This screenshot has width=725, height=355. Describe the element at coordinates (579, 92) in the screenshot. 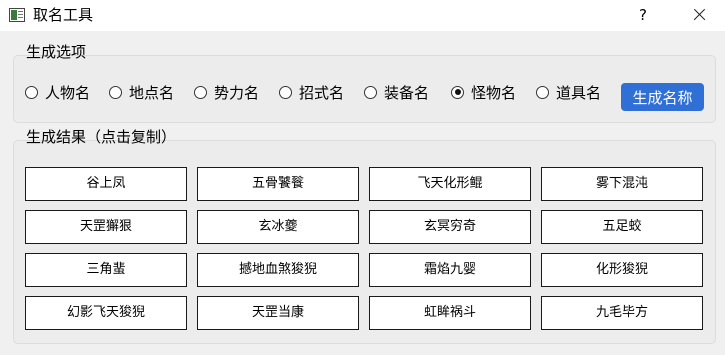

I see `radio-label: 道具名` at that location.